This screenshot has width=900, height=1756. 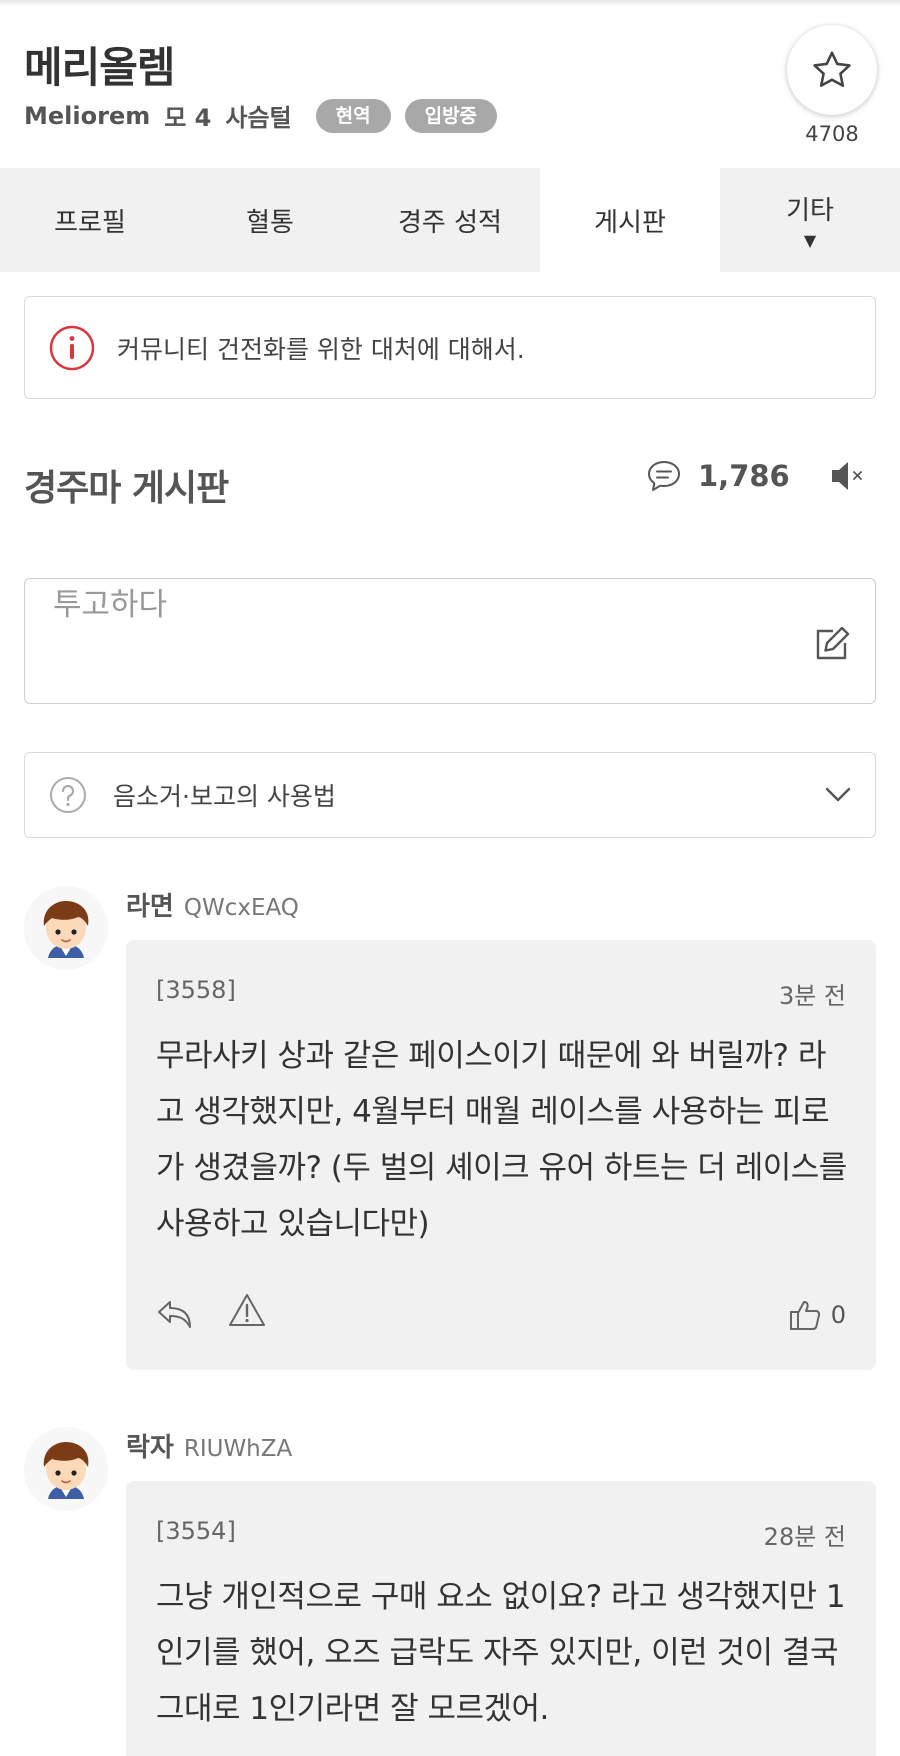 What do you see at coordinates (150, 904) in the screenshot?
I see `author-nickname: 라면` at bounding box center [150, 904].